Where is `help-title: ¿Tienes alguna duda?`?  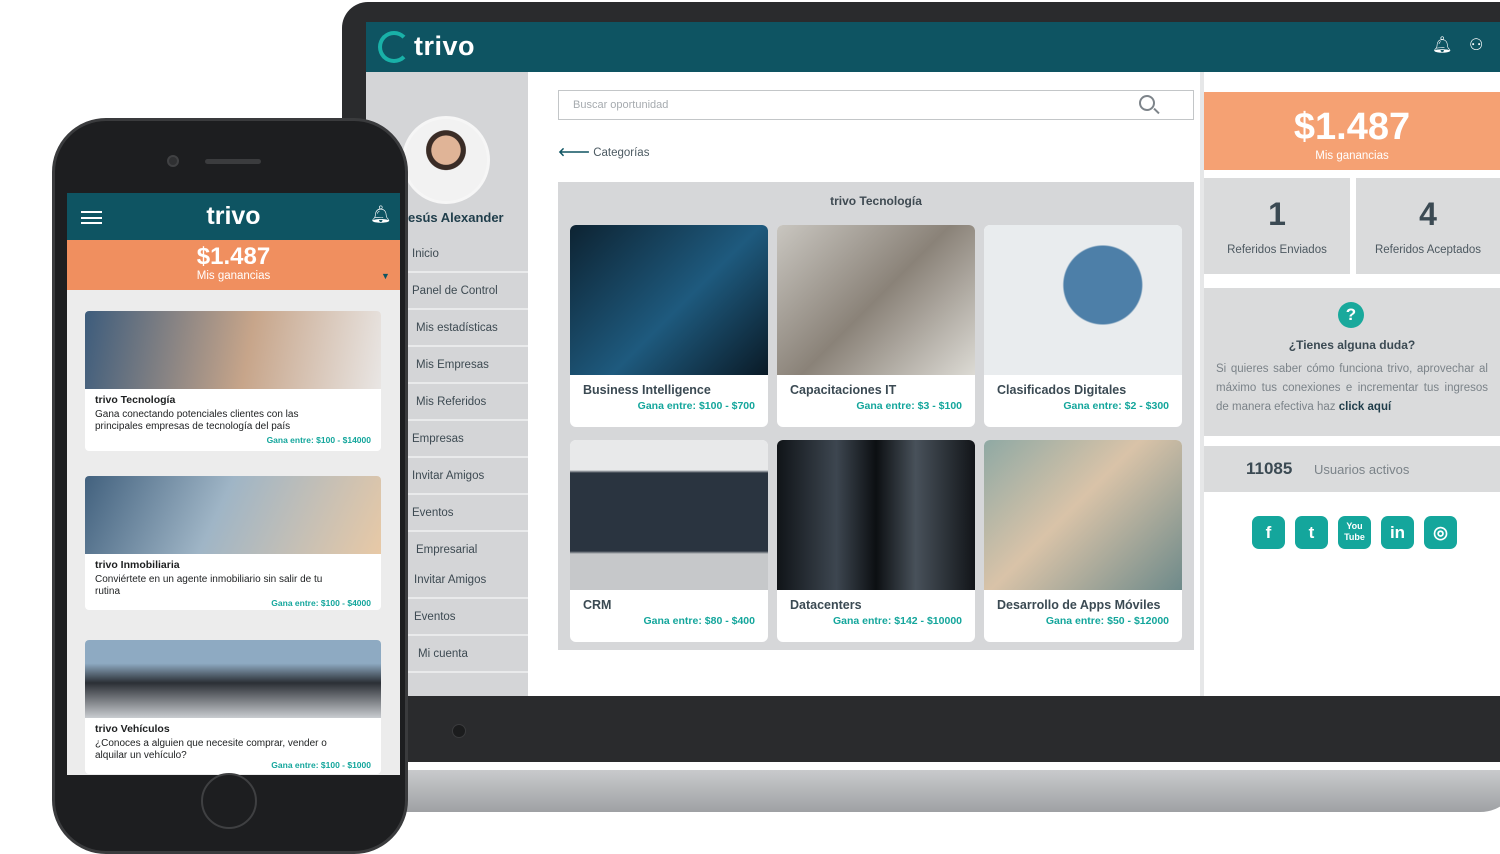 help-title: ¿Tienes alguna duda? is located at coordinates (1352, 345).